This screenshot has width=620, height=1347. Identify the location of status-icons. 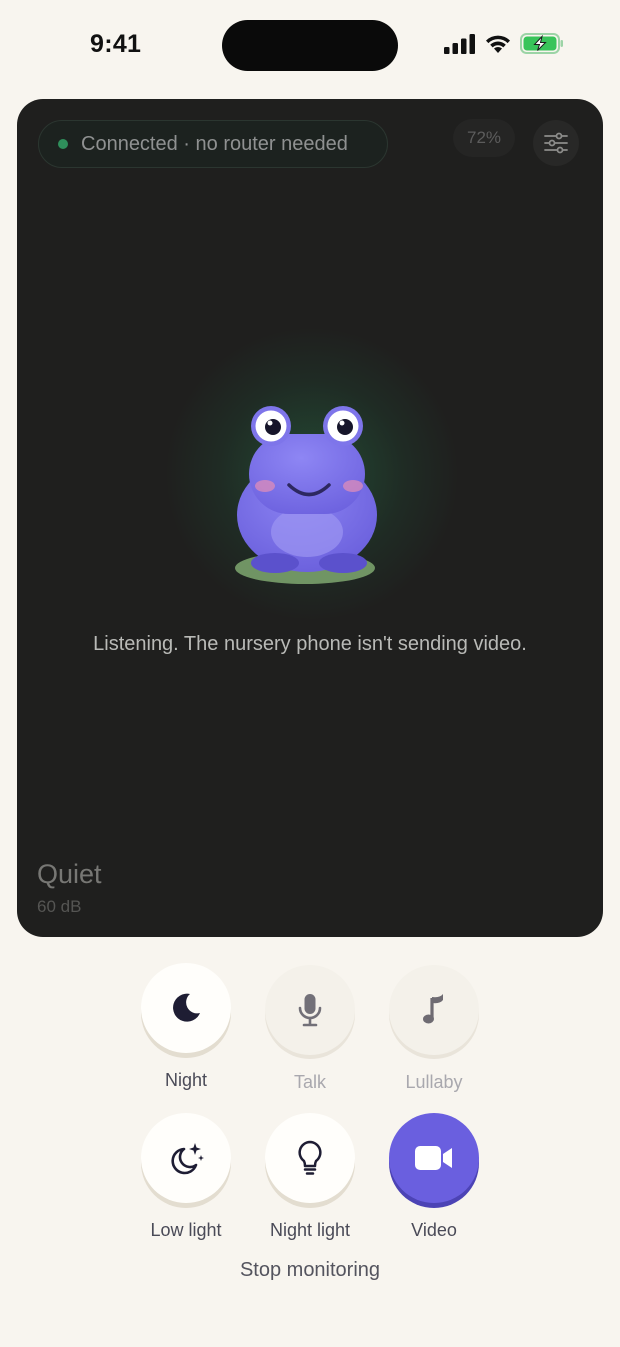
(504, 43).